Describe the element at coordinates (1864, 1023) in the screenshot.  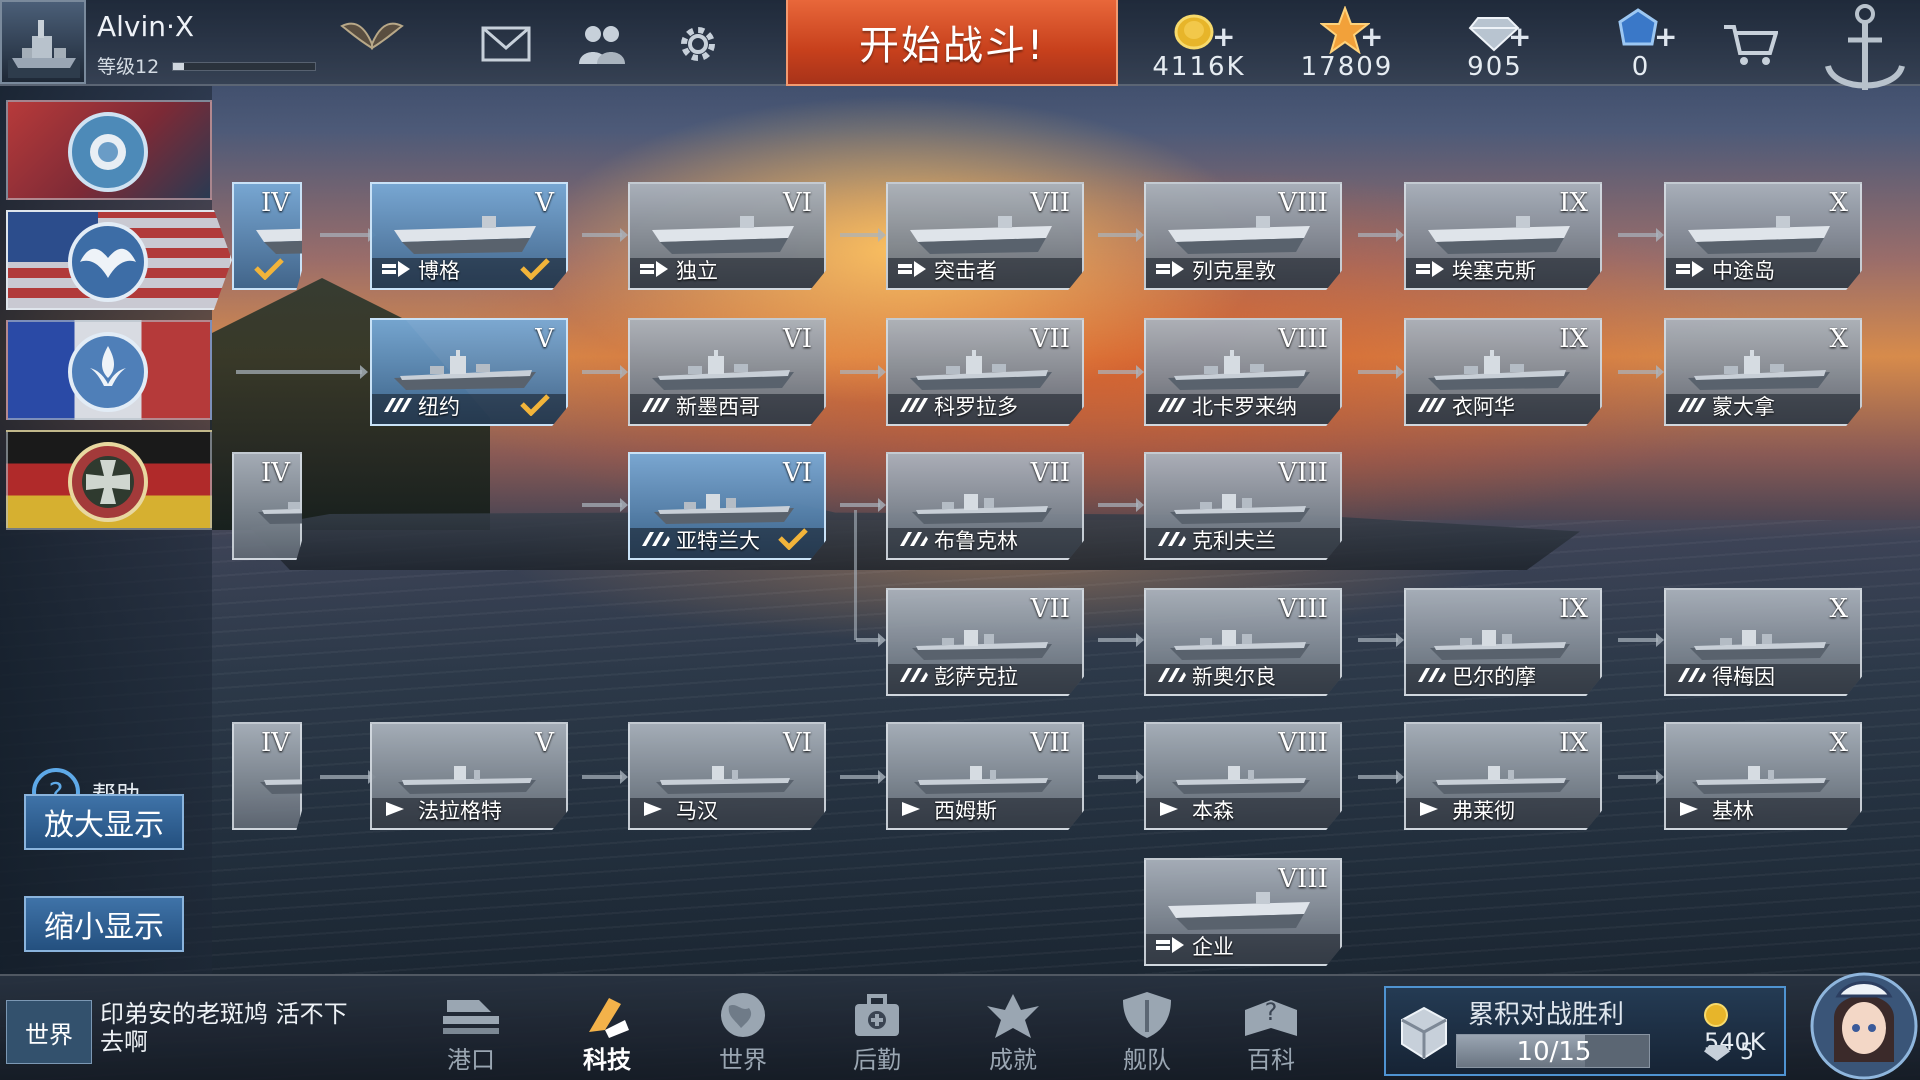
I see `advisor-avatar` at that location.